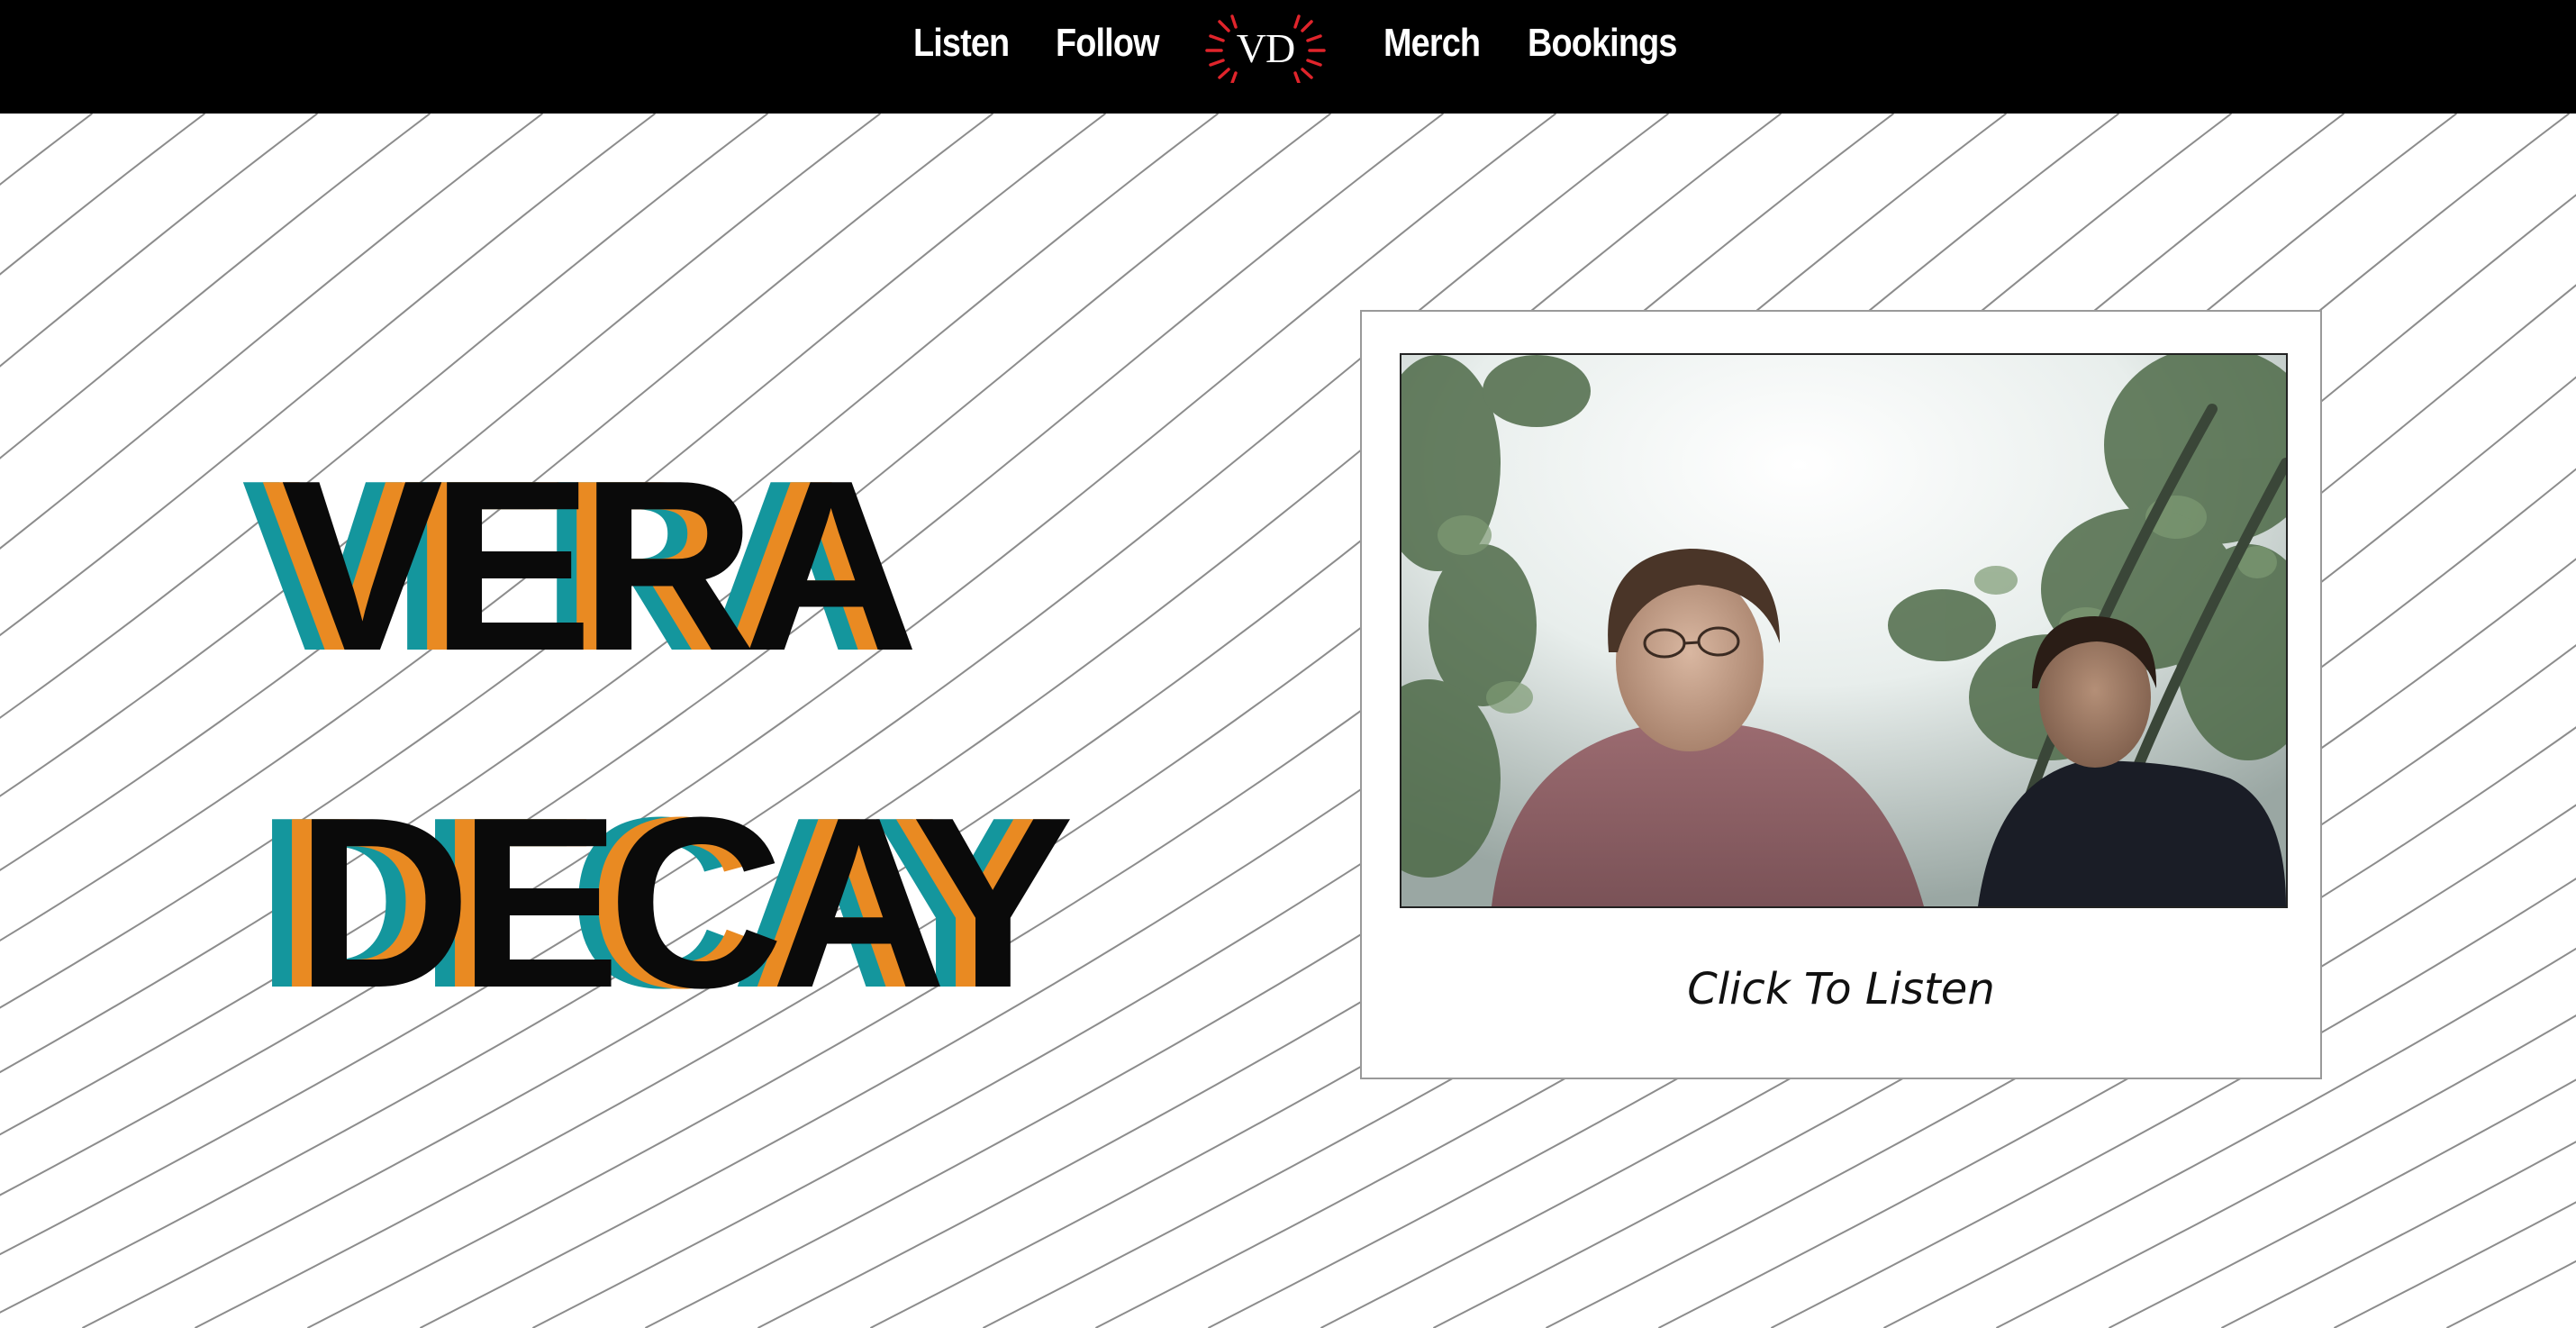 The height and width of the screenshot is (1328, 2576). What do you see at coordinates (1844, 631) in the screenshot?
I see `band-photo` at bounding box center [1844, 631].